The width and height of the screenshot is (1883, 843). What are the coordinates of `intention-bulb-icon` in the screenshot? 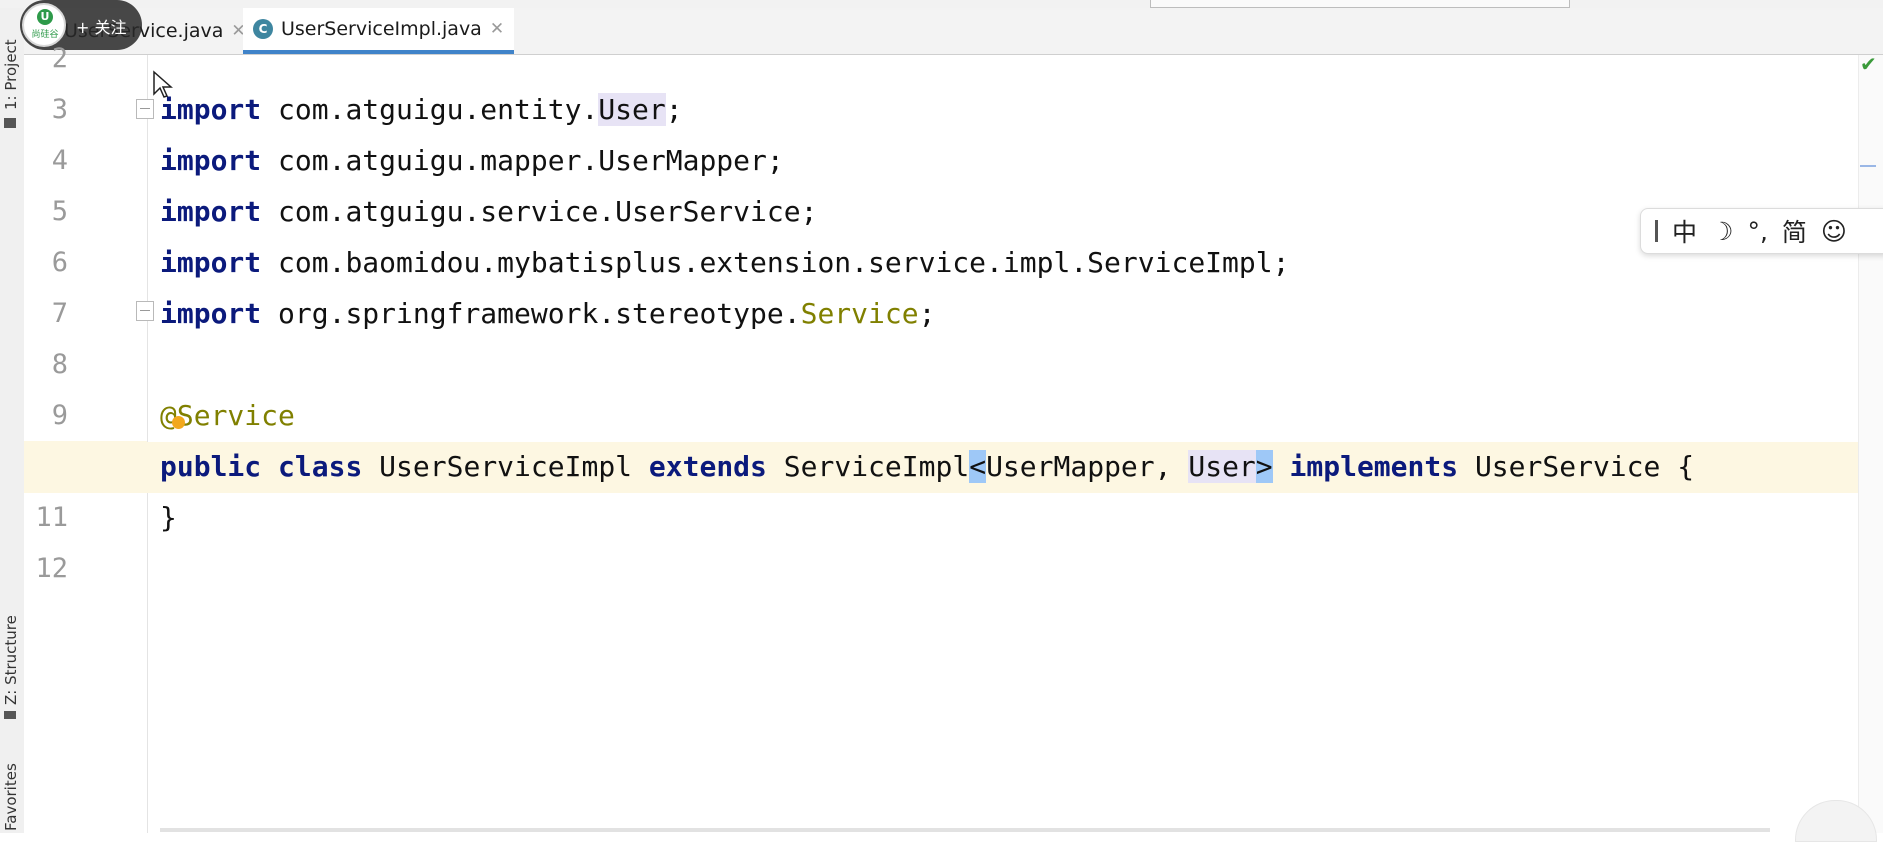 It's located at (178, 422).